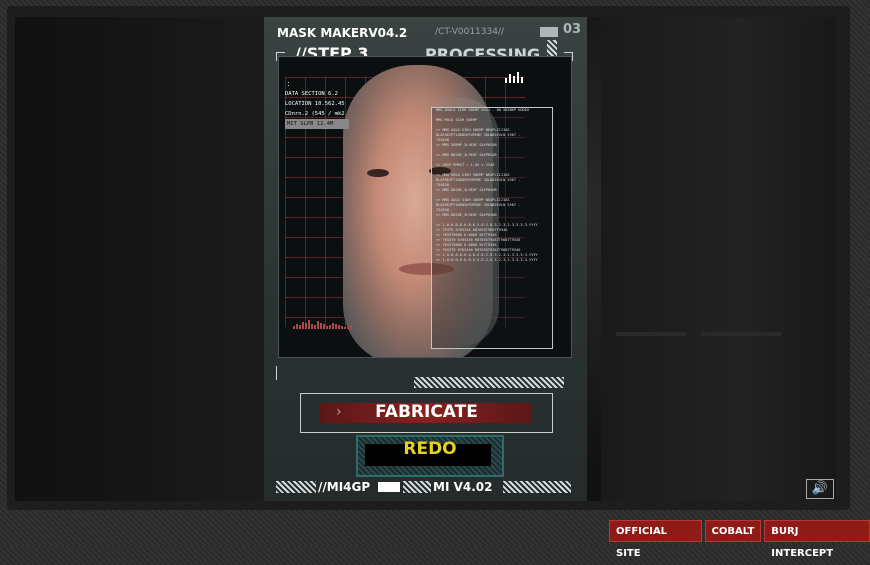  What do you see at coordinates (655, 539) in the screenshot?
I see `nav-official-site: OFFICIAL SITE` at bounding box center [655, 539].